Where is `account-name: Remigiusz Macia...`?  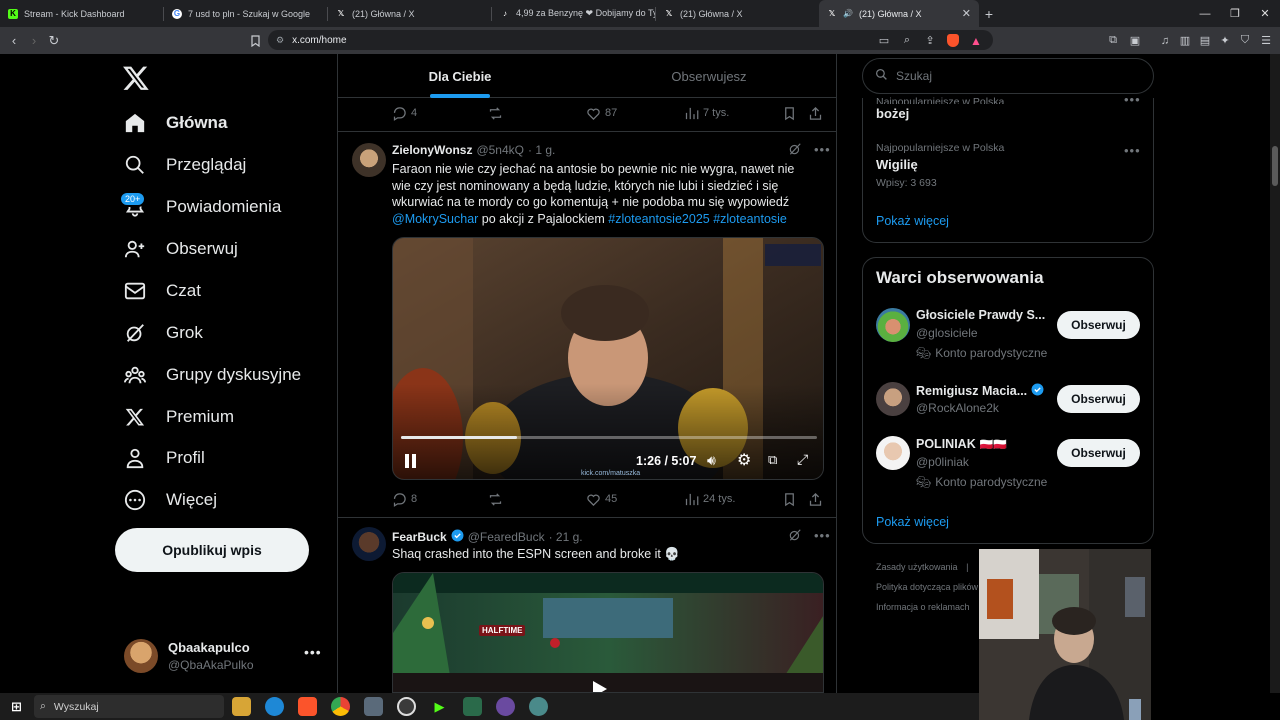
account-name: Remigiusz Macia... is located at coordinates (980, 391).